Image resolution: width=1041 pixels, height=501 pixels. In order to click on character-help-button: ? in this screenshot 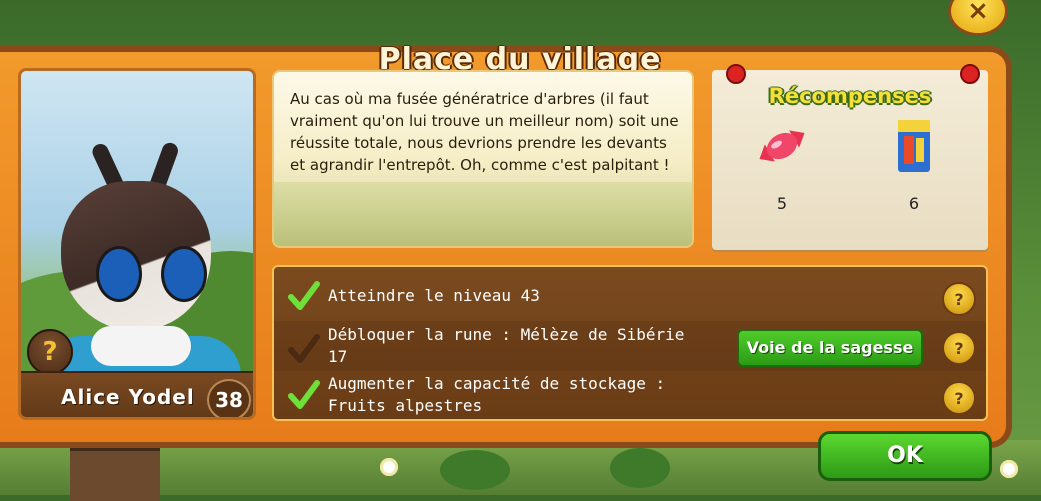, I will do `click(50, 352)`.